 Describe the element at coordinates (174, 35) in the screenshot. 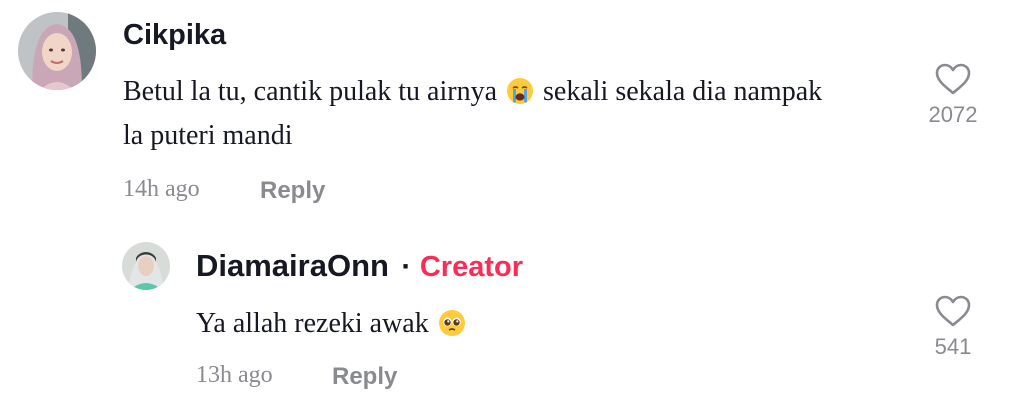

I see `comment-username: Cikpika` at that location.